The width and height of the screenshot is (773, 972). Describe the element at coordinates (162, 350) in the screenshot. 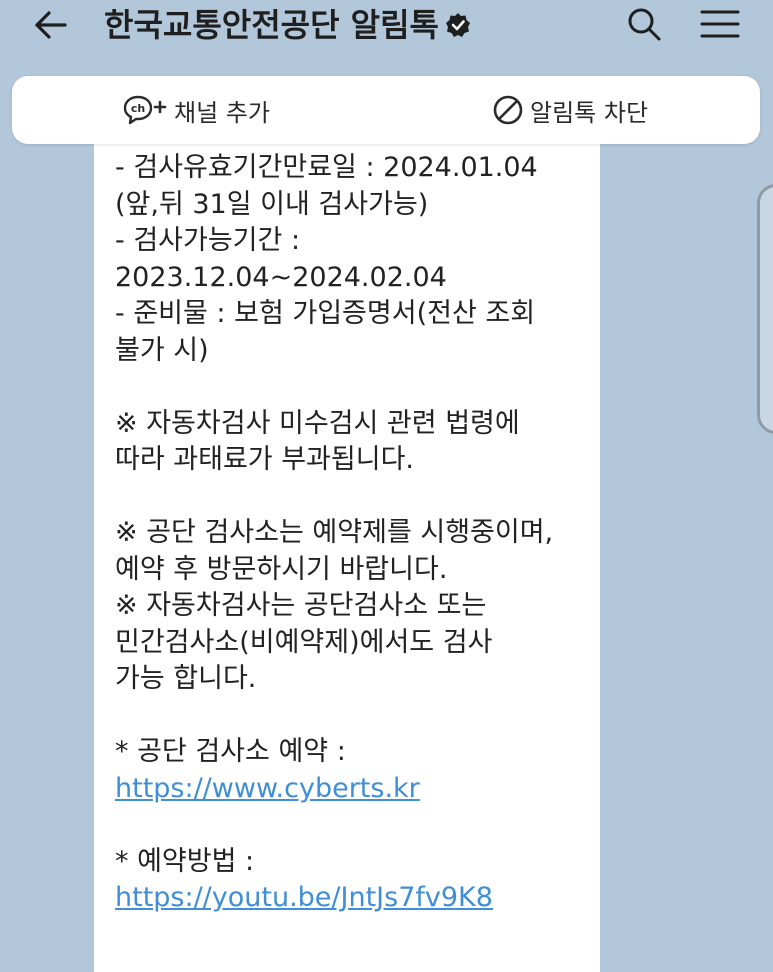

I see `message-line: 불가 시)` at that location.